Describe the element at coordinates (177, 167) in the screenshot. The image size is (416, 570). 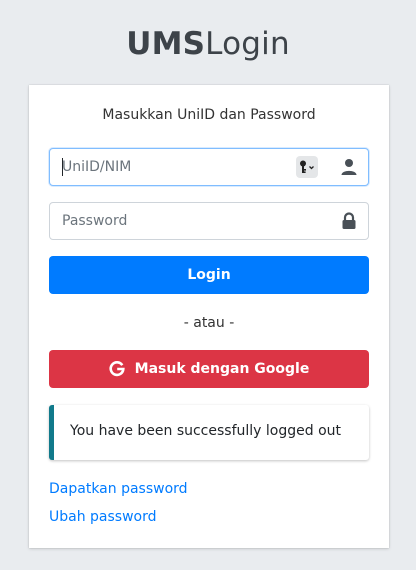
I see `username-input` at that location.